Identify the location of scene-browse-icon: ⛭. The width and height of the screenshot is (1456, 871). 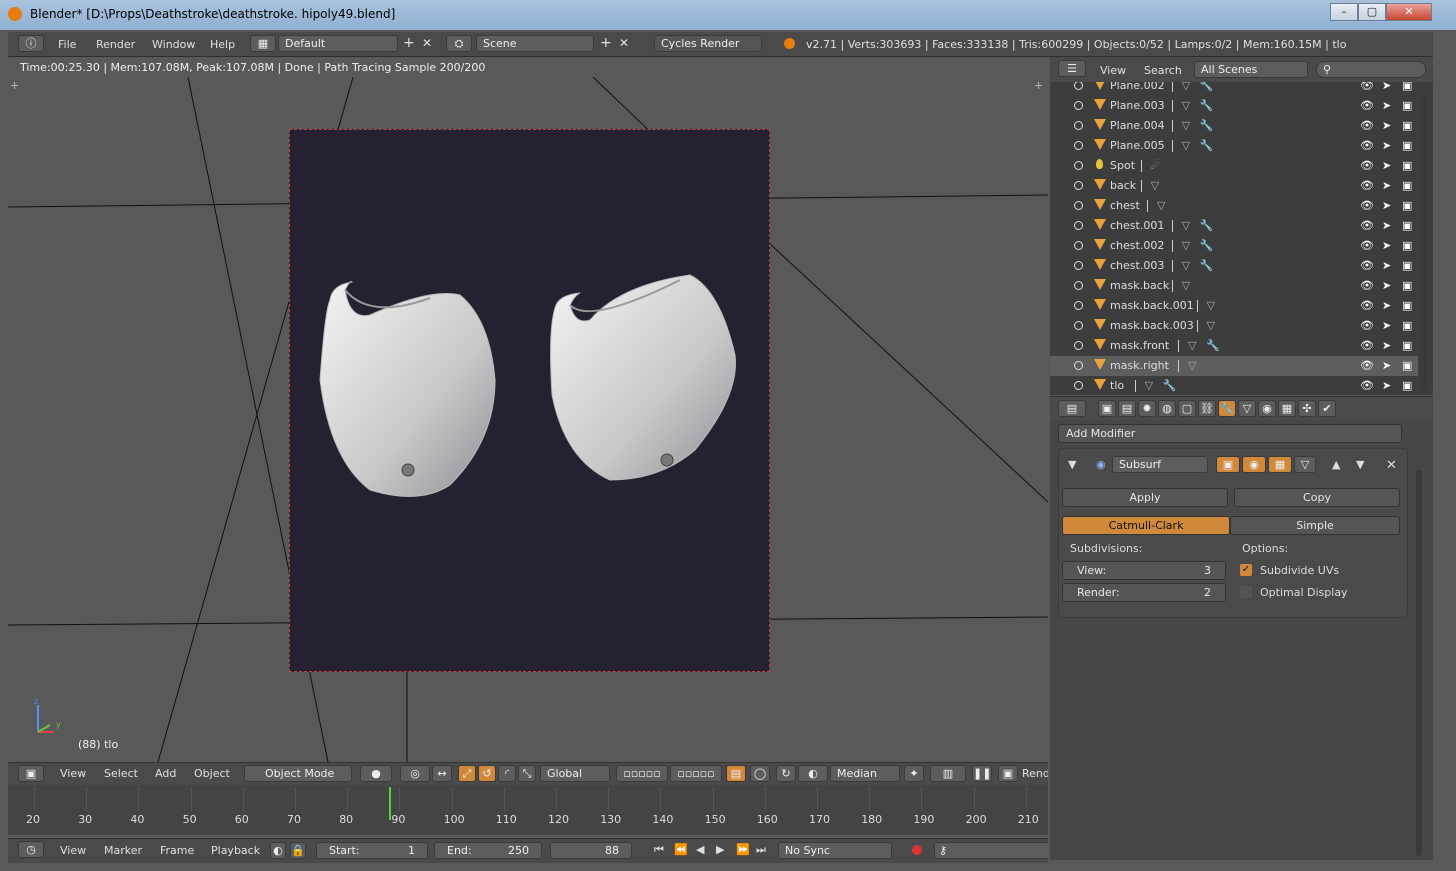
(459, 43).